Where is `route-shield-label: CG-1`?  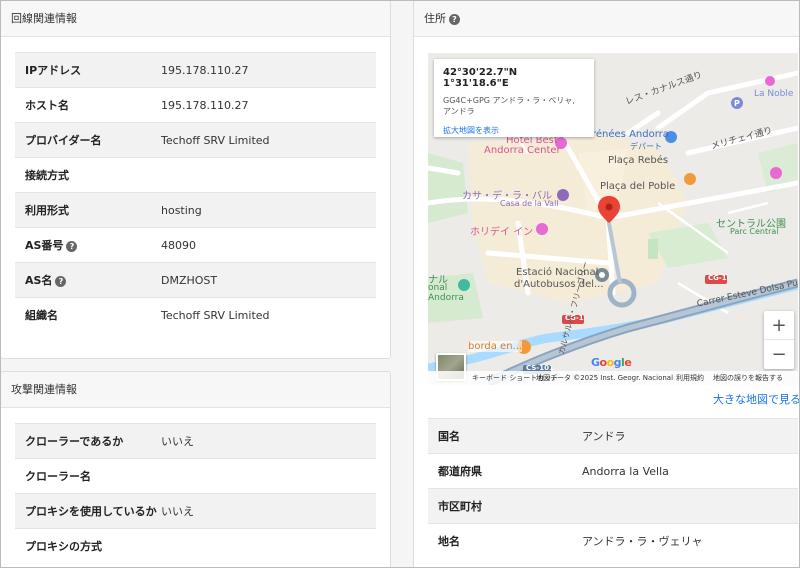 route-shield-label: CG-1 is located at coordinates (717, 278).